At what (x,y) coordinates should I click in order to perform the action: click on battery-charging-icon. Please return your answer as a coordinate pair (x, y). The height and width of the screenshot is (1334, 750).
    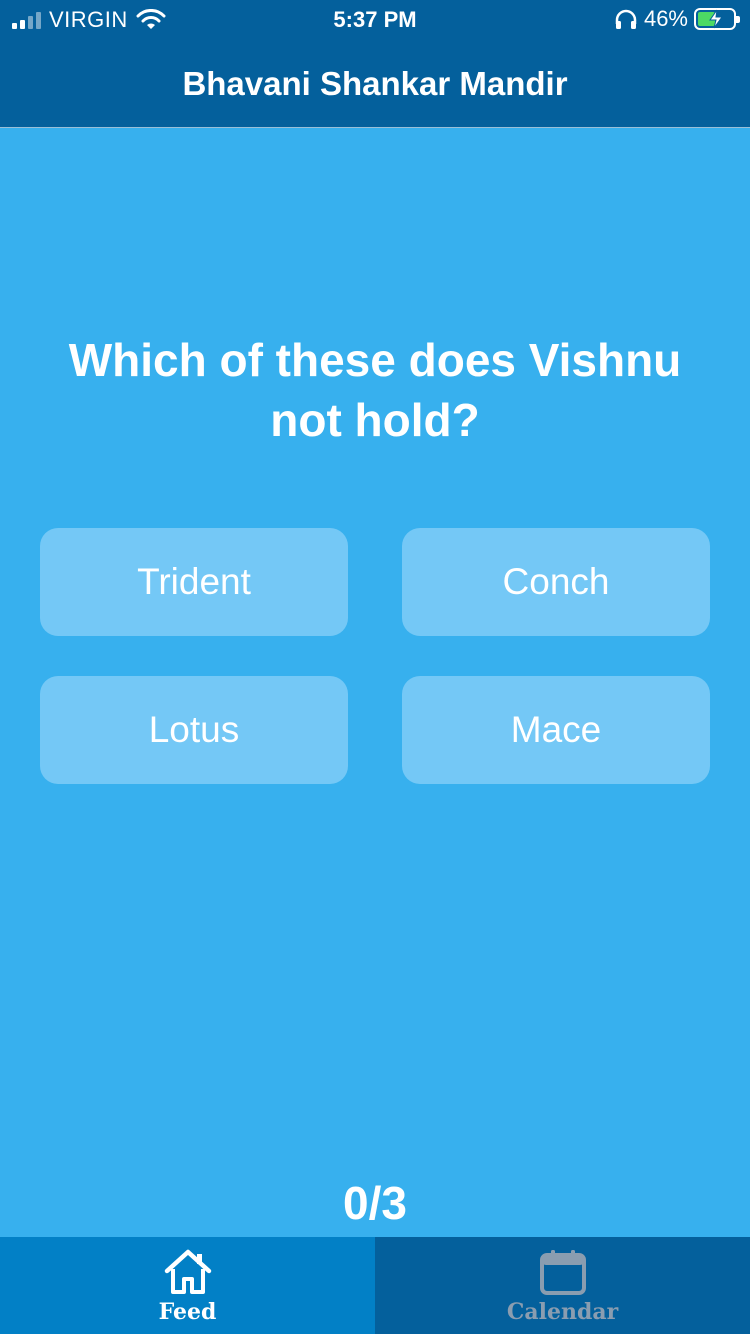
    Looking at the image, I should click on (717, 19).